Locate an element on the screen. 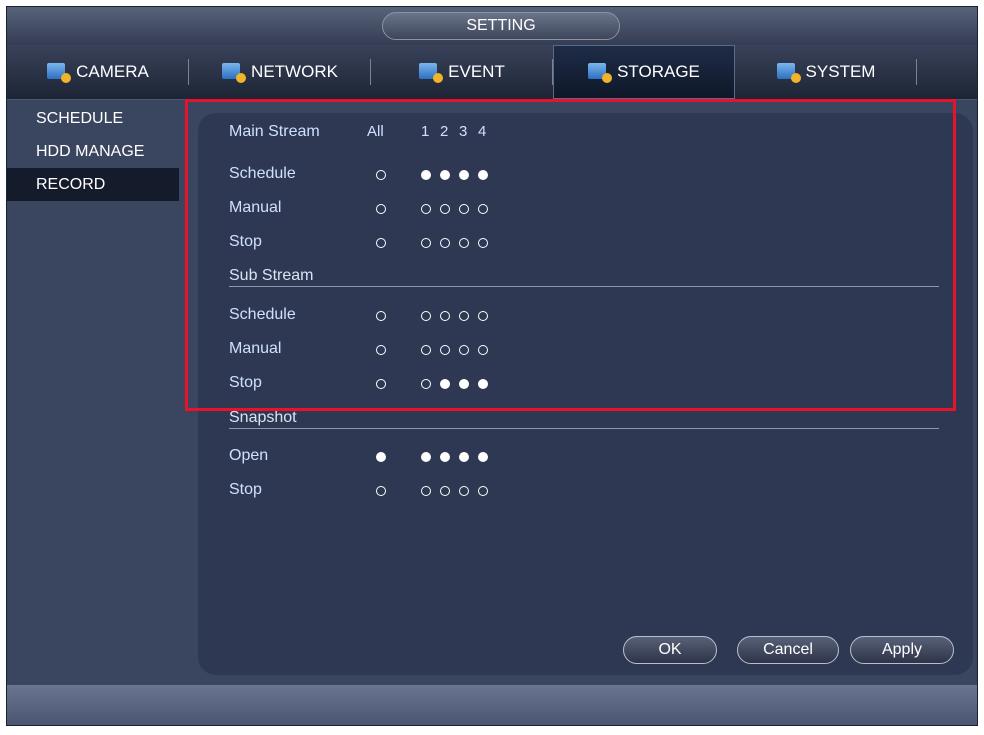 This screenshot has width=984, height=735. snapshot-section: Snapshot is located at coordinates (264, 418).